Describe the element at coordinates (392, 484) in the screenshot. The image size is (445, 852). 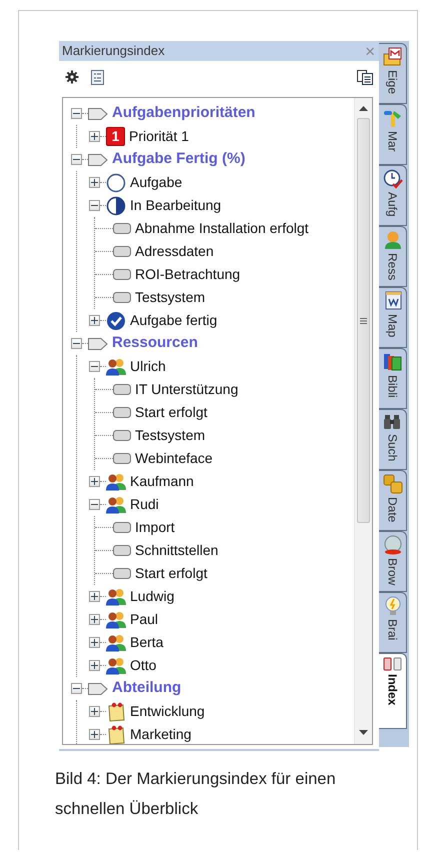
I see `cubes-icon` at that location.